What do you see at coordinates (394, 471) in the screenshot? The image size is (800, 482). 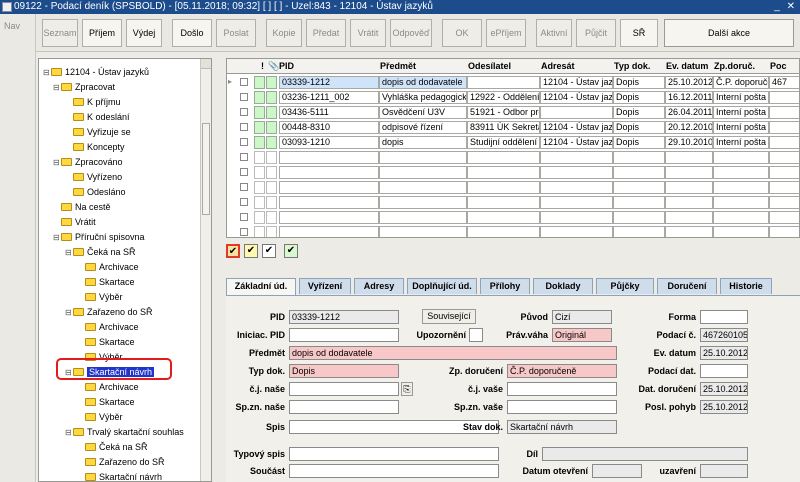 I see `soucast-field` at bounding box center [394, 471].